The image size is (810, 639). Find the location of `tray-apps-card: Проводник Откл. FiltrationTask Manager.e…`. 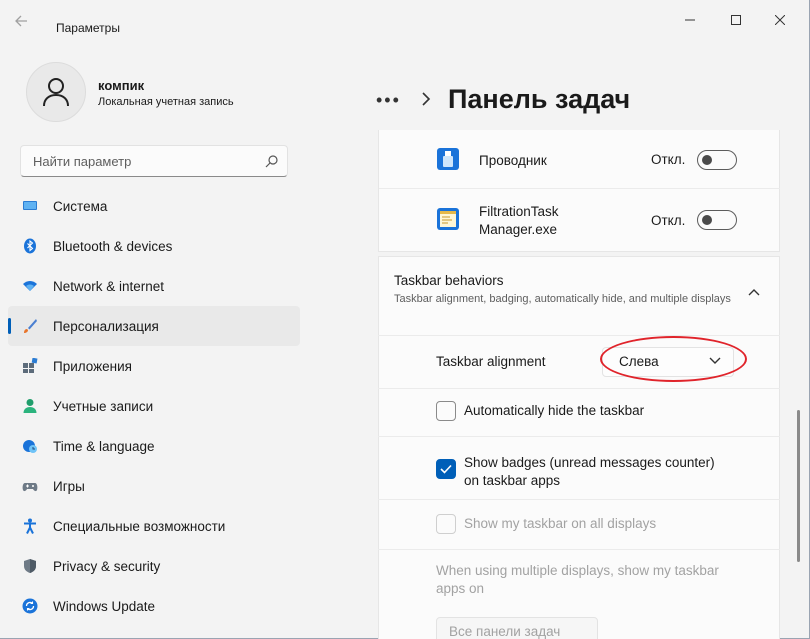

tray-apps-card: Проводник Откл. FiltrationTask Manager.e… is located at coordinates (579, 191).